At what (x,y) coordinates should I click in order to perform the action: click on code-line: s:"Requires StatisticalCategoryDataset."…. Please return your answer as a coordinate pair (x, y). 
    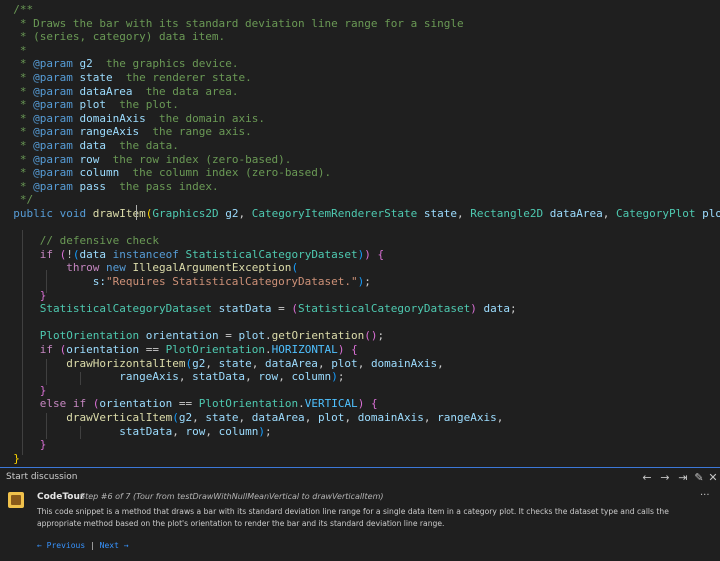
    Looking at the image, I should click on (185, 282).